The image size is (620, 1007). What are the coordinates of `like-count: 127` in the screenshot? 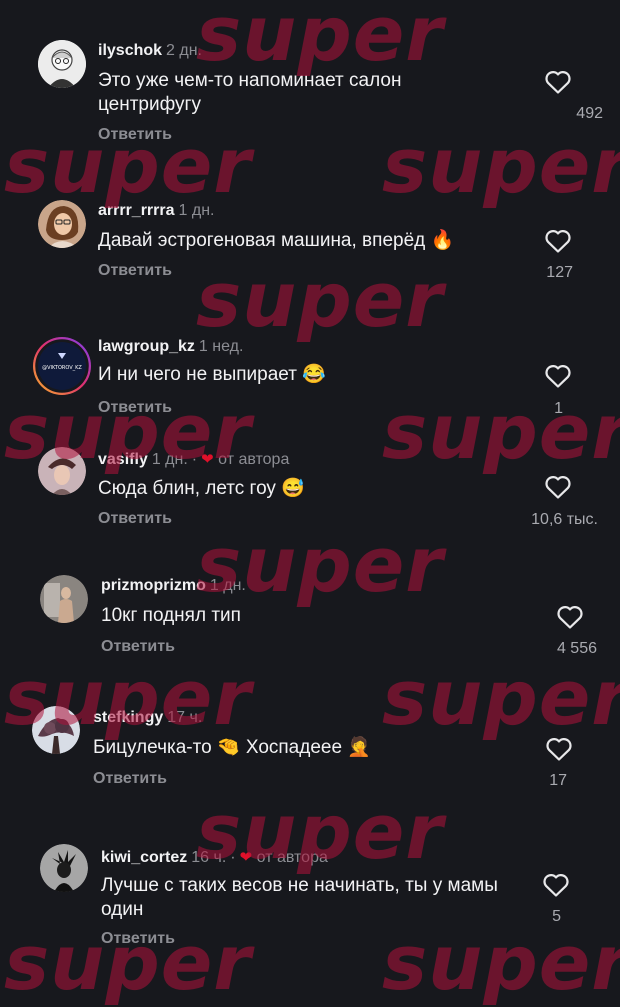 It's located at (559, 272).